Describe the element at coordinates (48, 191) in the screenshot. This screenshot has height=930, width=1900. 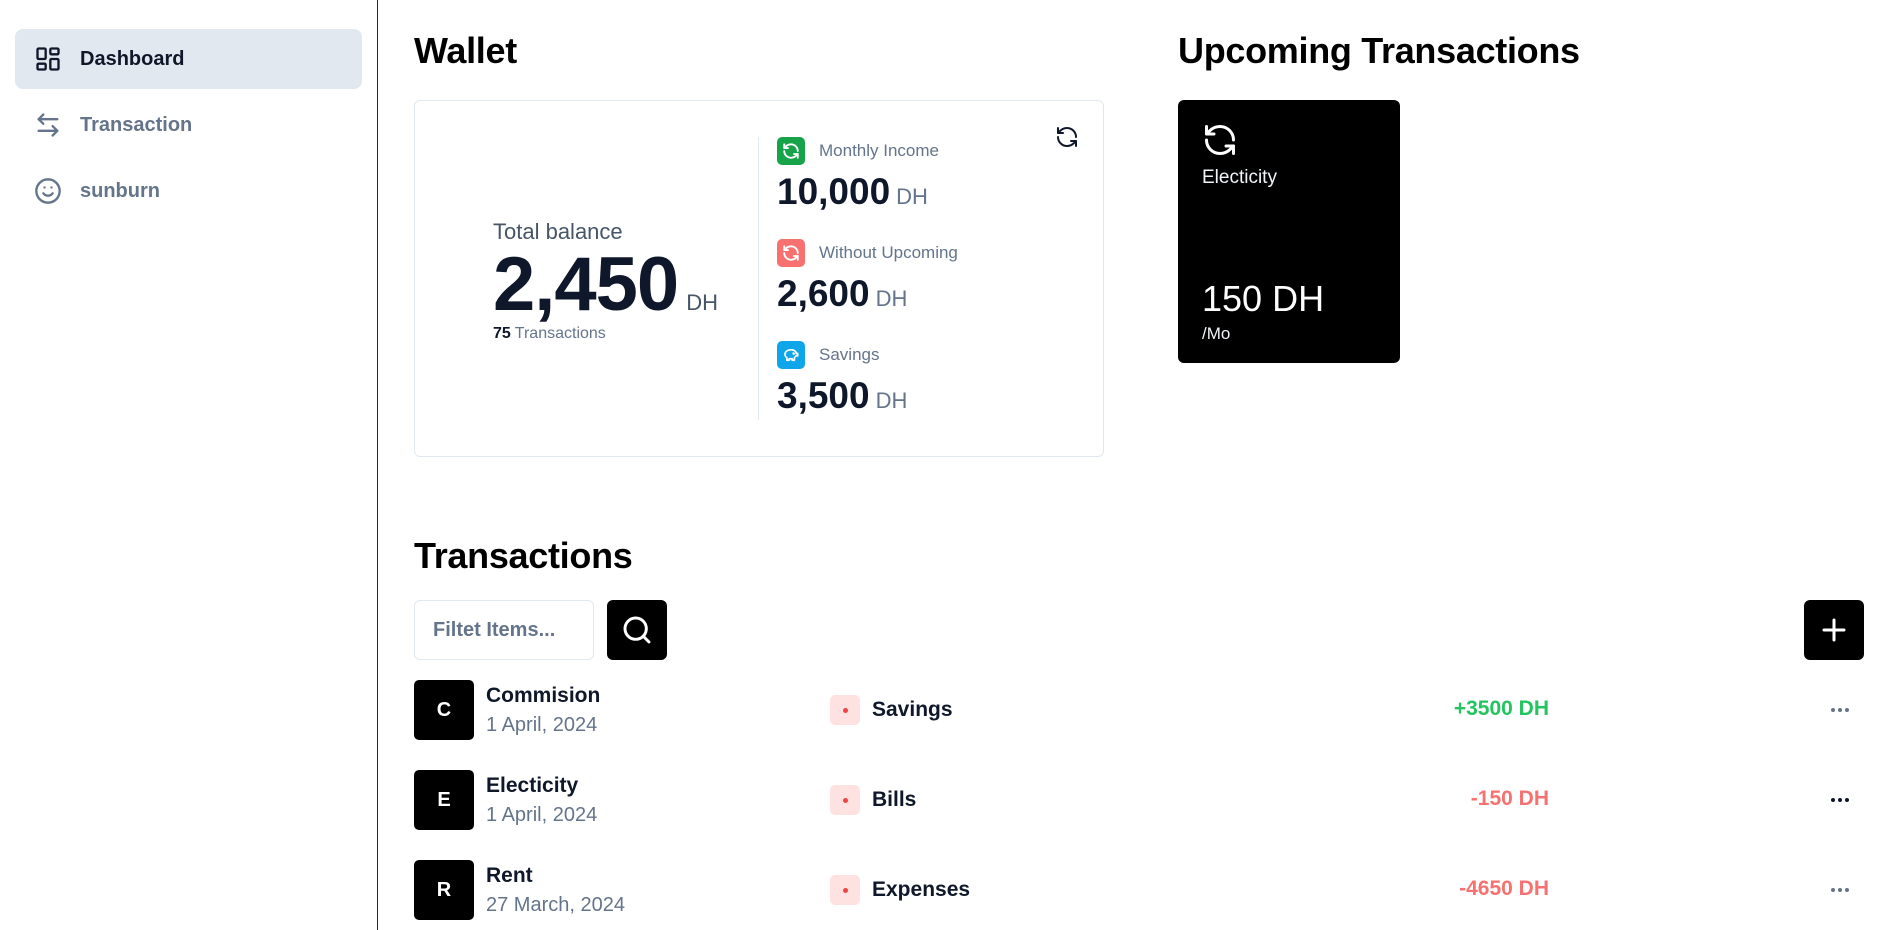
I see `smiley-icon` at that location.